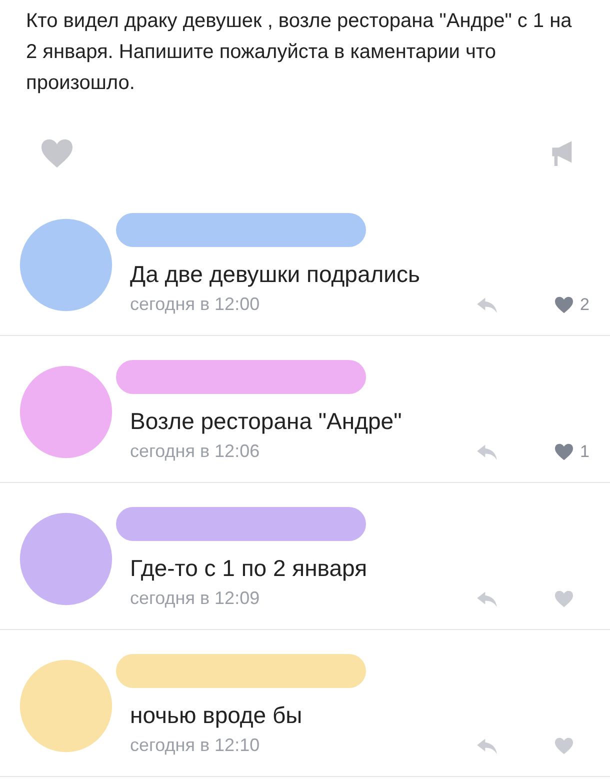  Describe the element at coordinates (585, 452) in the screenshot. I see `like-count: 1` at that location.